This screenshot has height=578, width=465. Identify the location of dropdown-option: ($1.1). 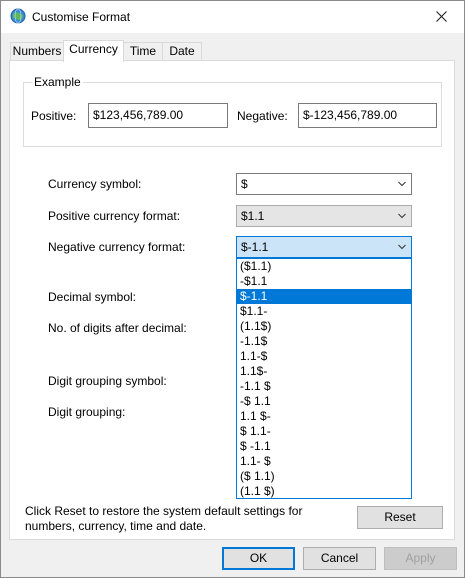
(324, 266).